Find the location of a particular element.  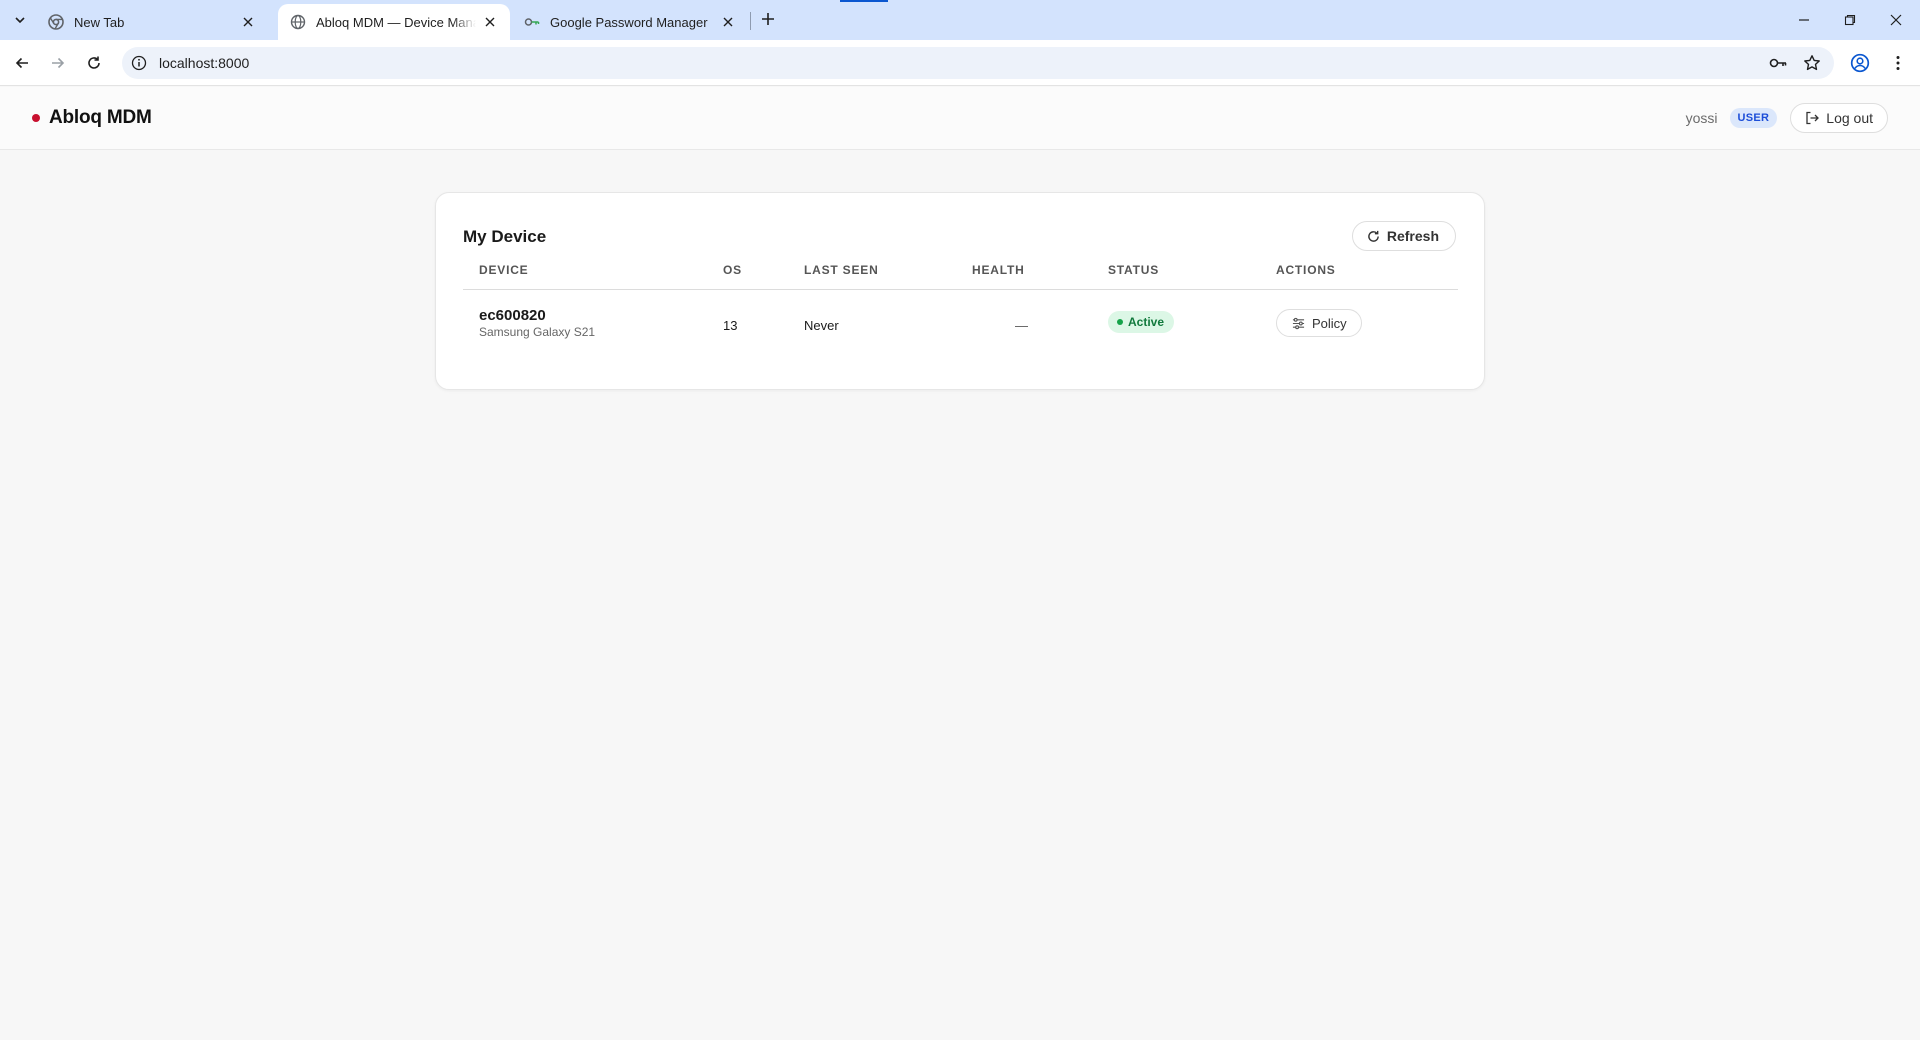

device-model: Samsung Galaxy S21 is located at coordinates (537, 332).